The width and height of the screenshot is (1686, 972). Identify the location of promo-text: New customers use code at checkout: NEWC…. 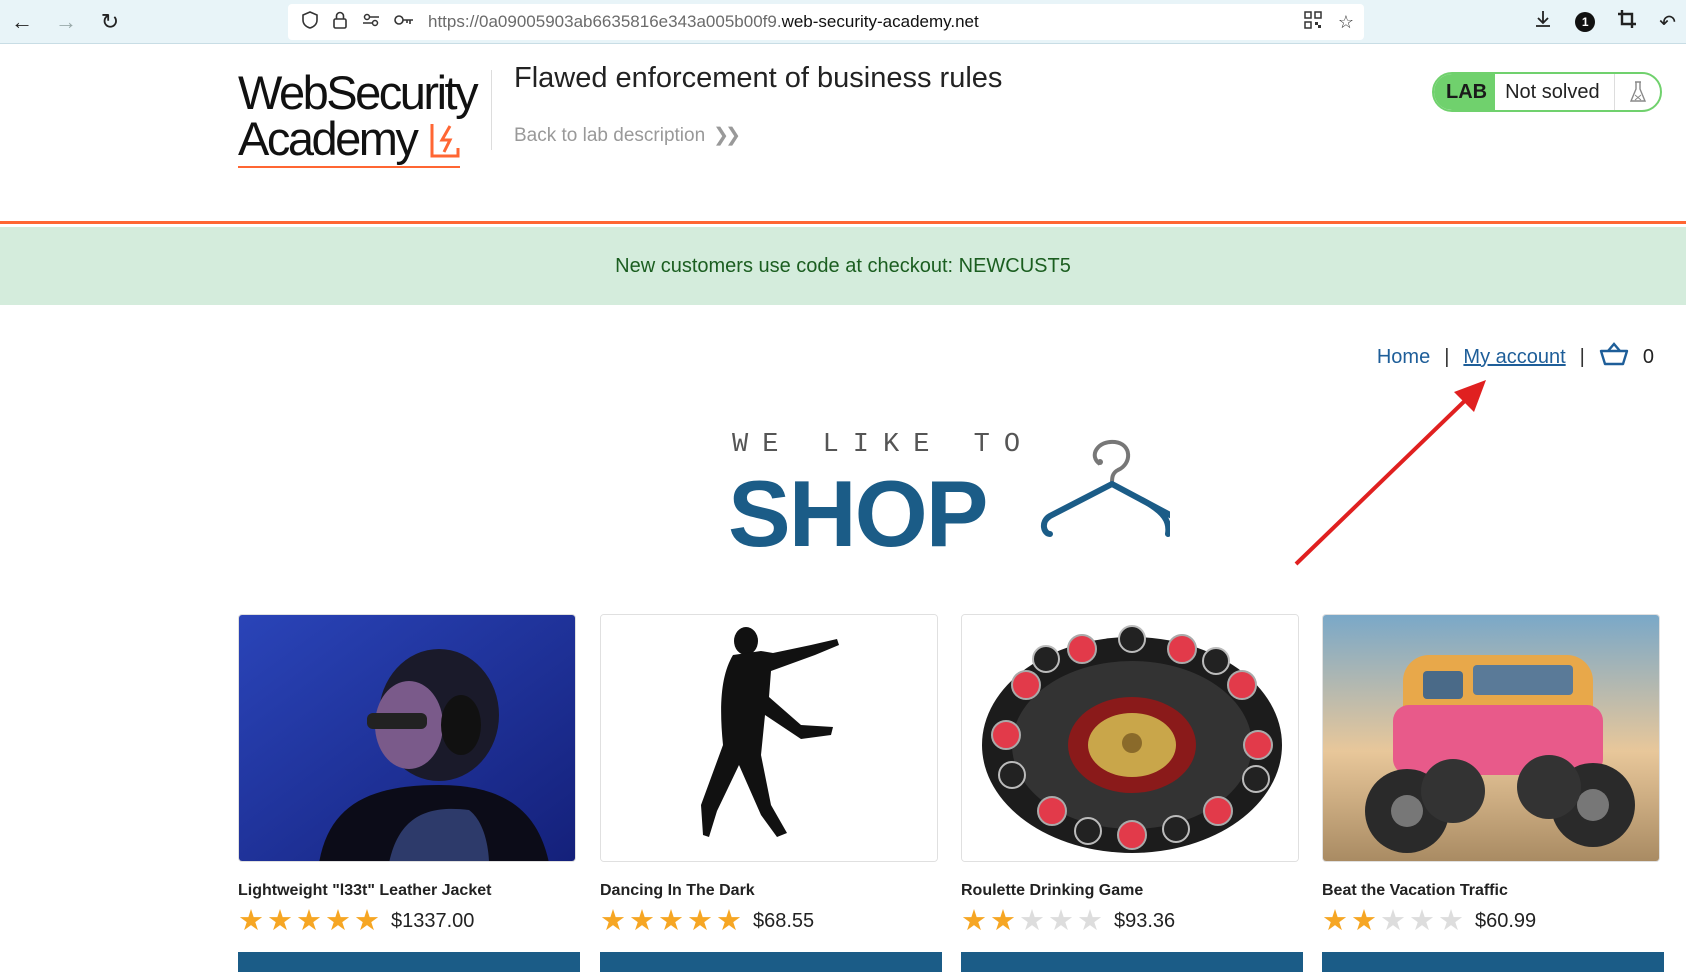
(843, 265).